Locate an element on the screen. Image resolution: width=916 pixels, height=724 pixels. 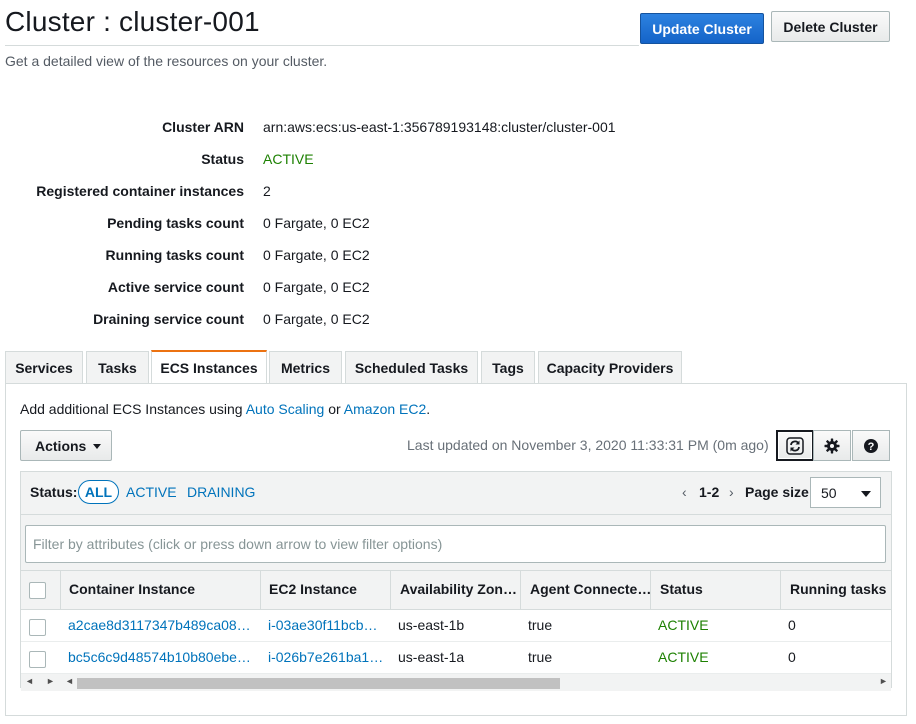
status-filter-label: Status: is located at coordinates (54, 492).